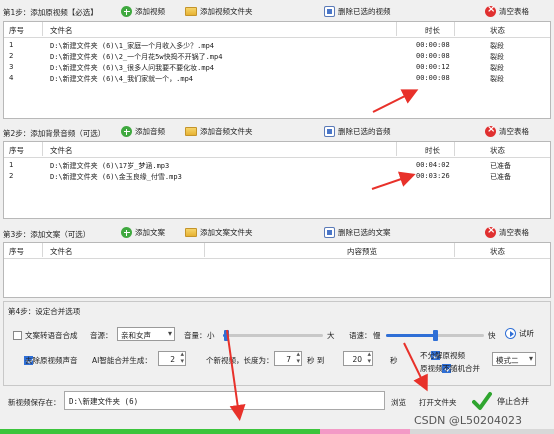 This screenshot has width=554, height=434. I want to click on volume-slider-knob, so click(226, 335).